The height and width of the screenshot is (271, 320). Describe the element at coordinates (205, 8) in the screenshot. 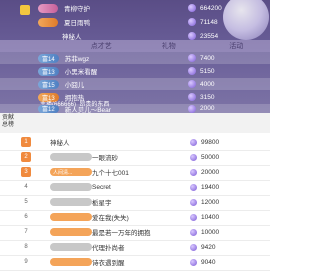

I see `coin-value: 664200` at that location.